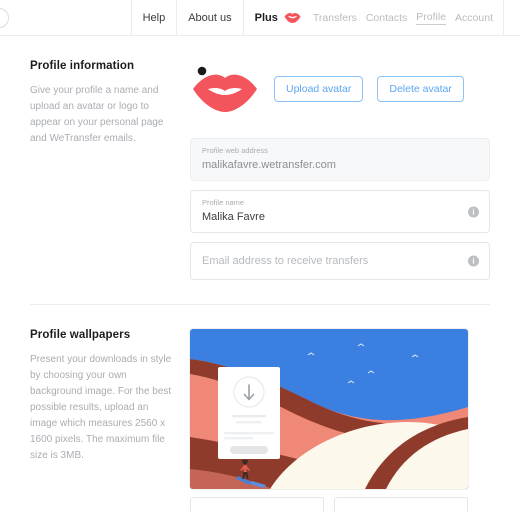 Image resolution: width=520 pixels, height=512 pixels. What do you see at coordinates (266, 17) in the screenshot?
I see `nav-plus-label: Plus` at bounding box center [266, 17].